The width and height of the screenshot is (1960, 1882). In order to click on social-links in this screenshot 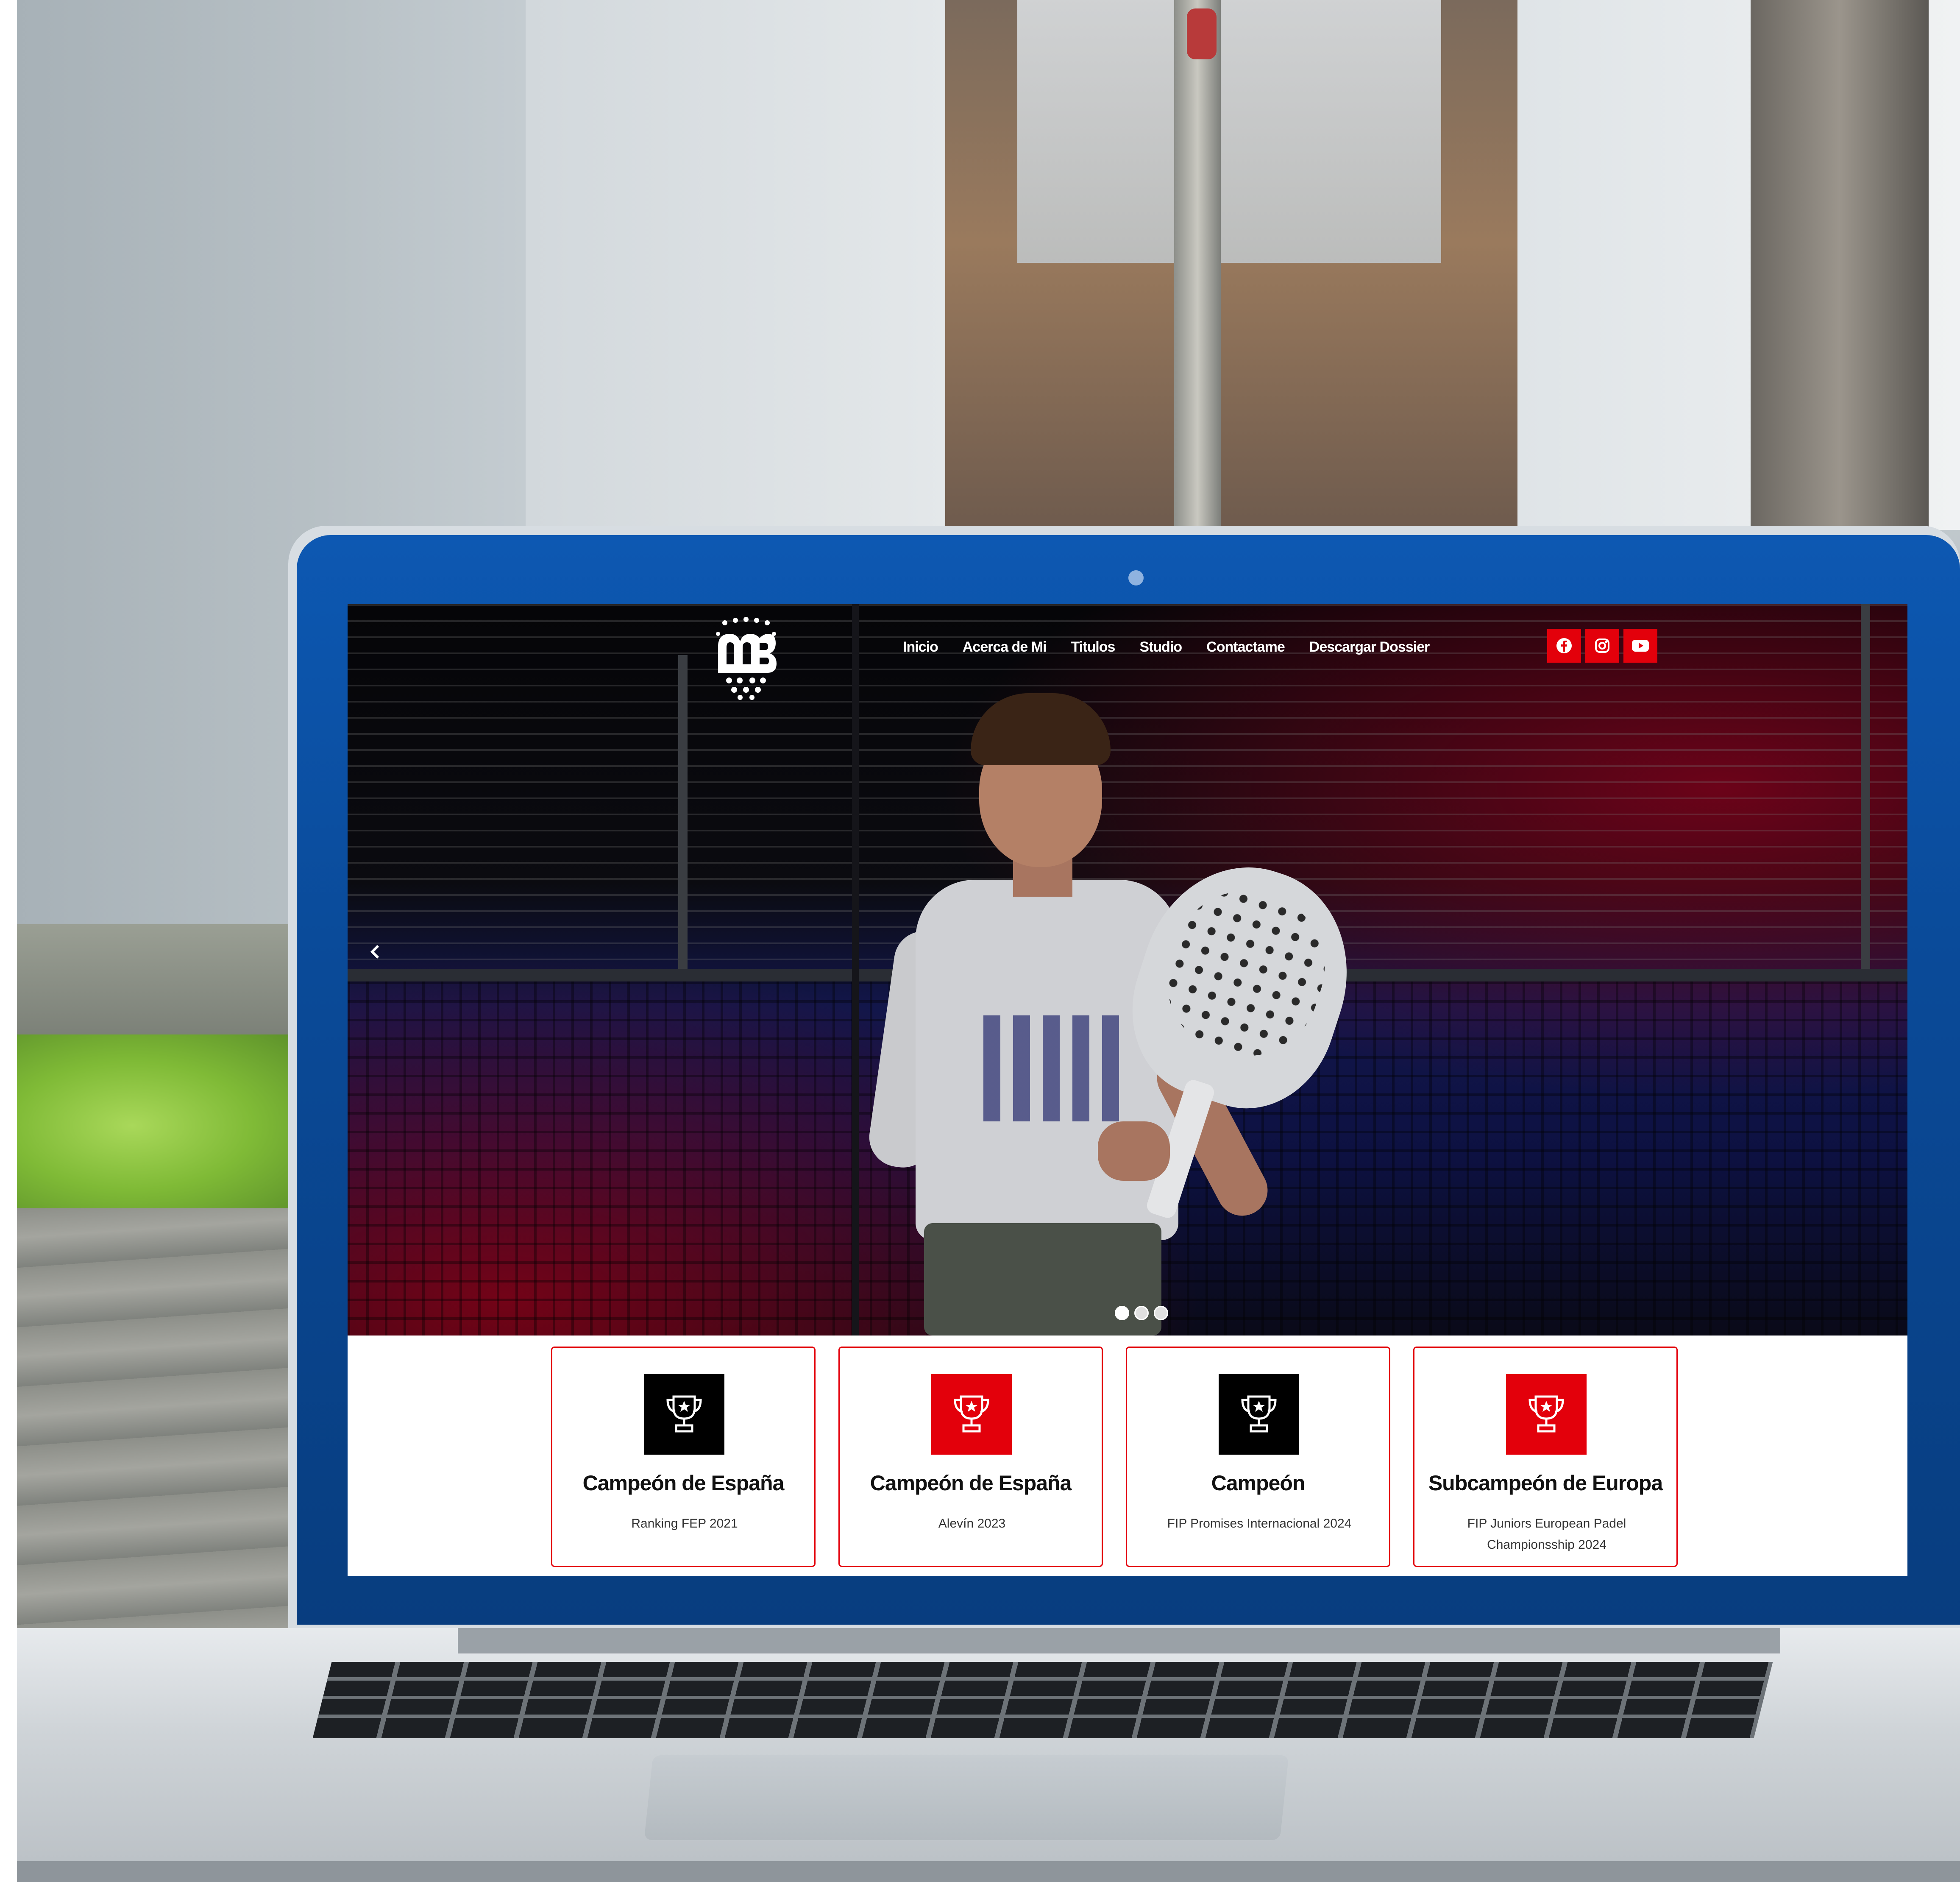, I will do `click(1602, 646)`.